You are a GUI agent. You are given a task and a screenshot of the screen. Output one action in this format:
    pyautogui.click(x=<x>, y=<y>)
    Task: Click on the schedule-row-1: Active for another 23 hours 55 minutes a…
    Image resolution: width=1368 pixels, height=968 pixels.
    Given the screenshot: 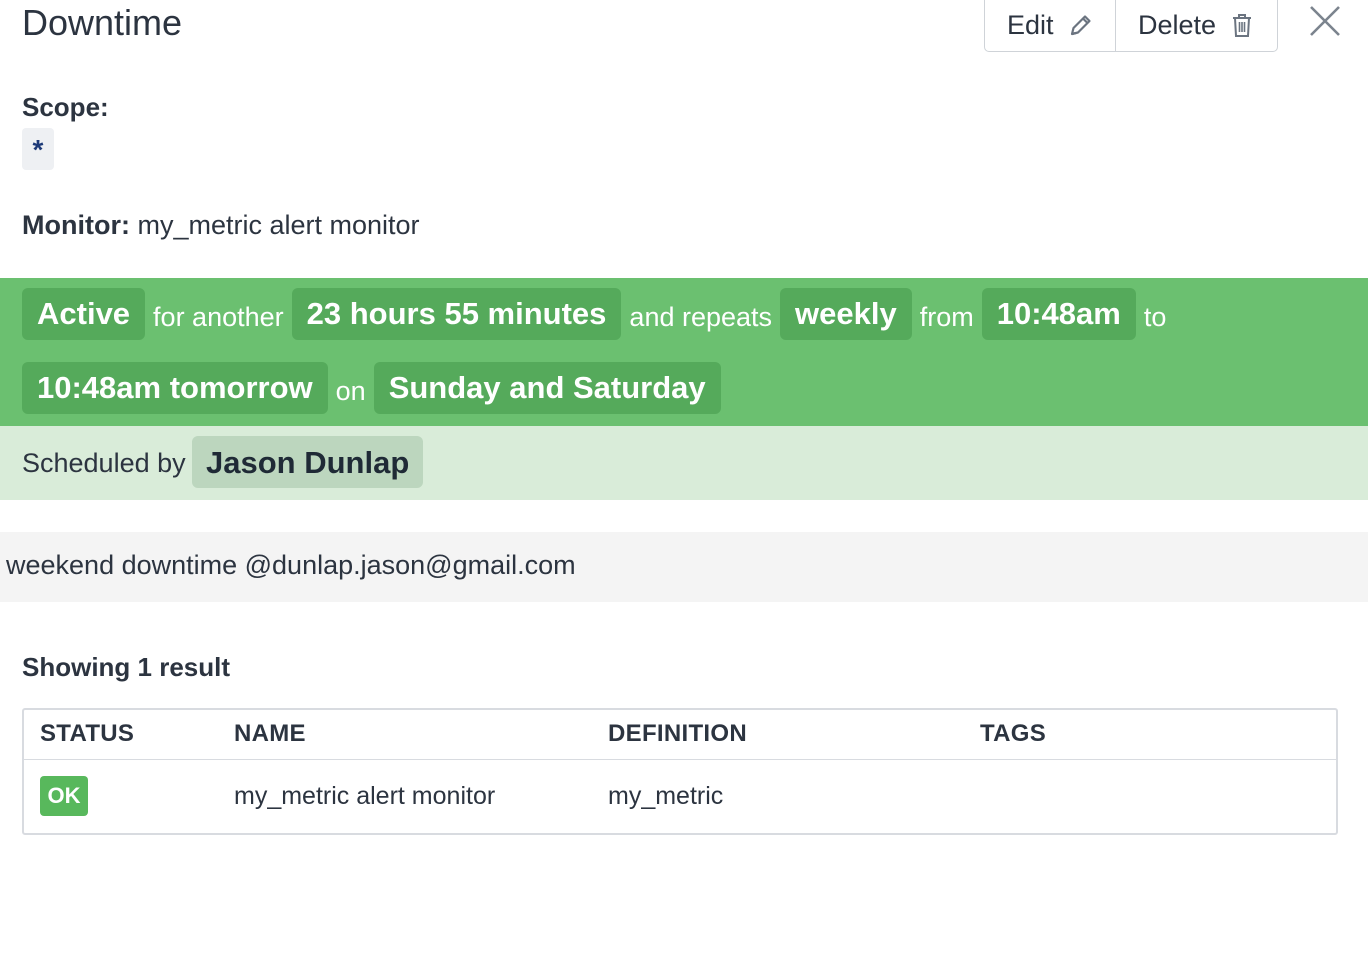 What is the action you would take?
    pyautogui.click(x=598, y=314)
    